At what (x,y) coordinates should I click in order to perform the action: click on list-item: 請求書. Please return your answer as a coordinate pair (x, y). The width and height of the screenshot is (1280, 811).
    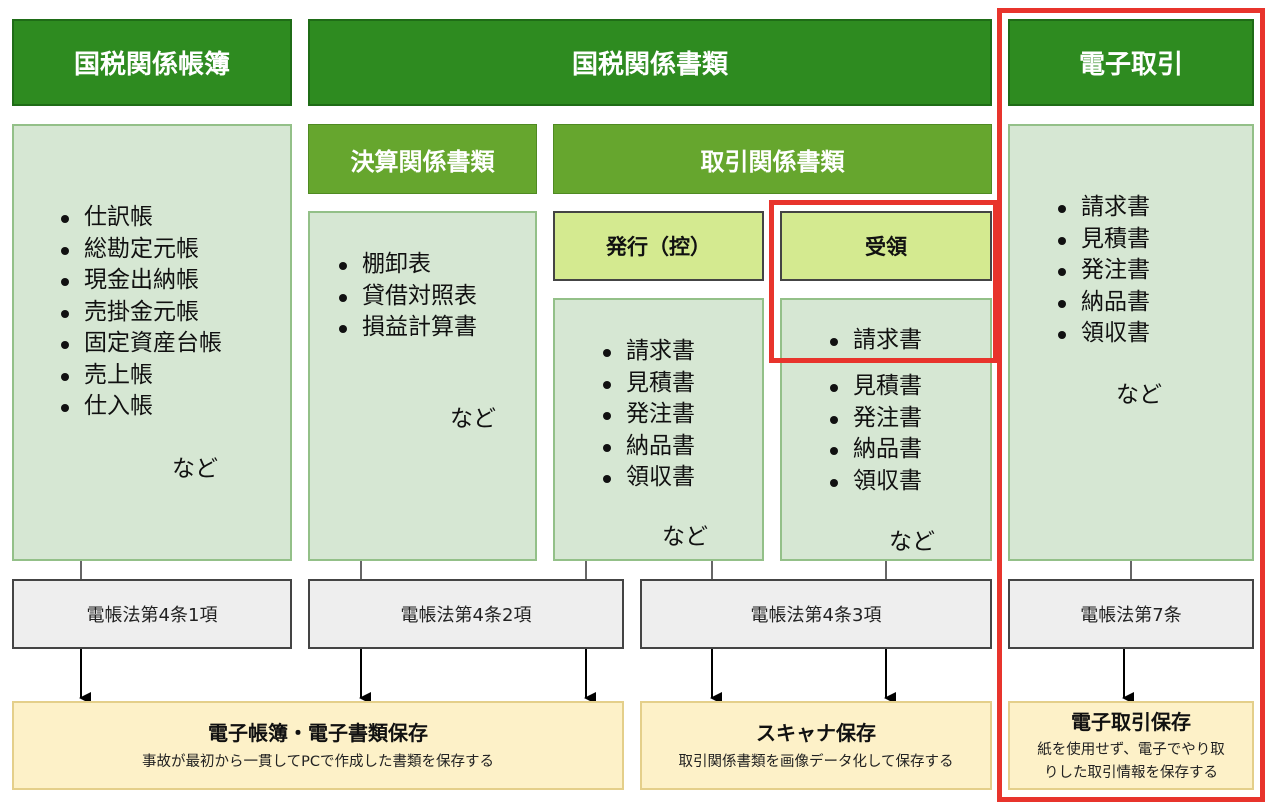
    Looking at the image, I should click on (647, 352).